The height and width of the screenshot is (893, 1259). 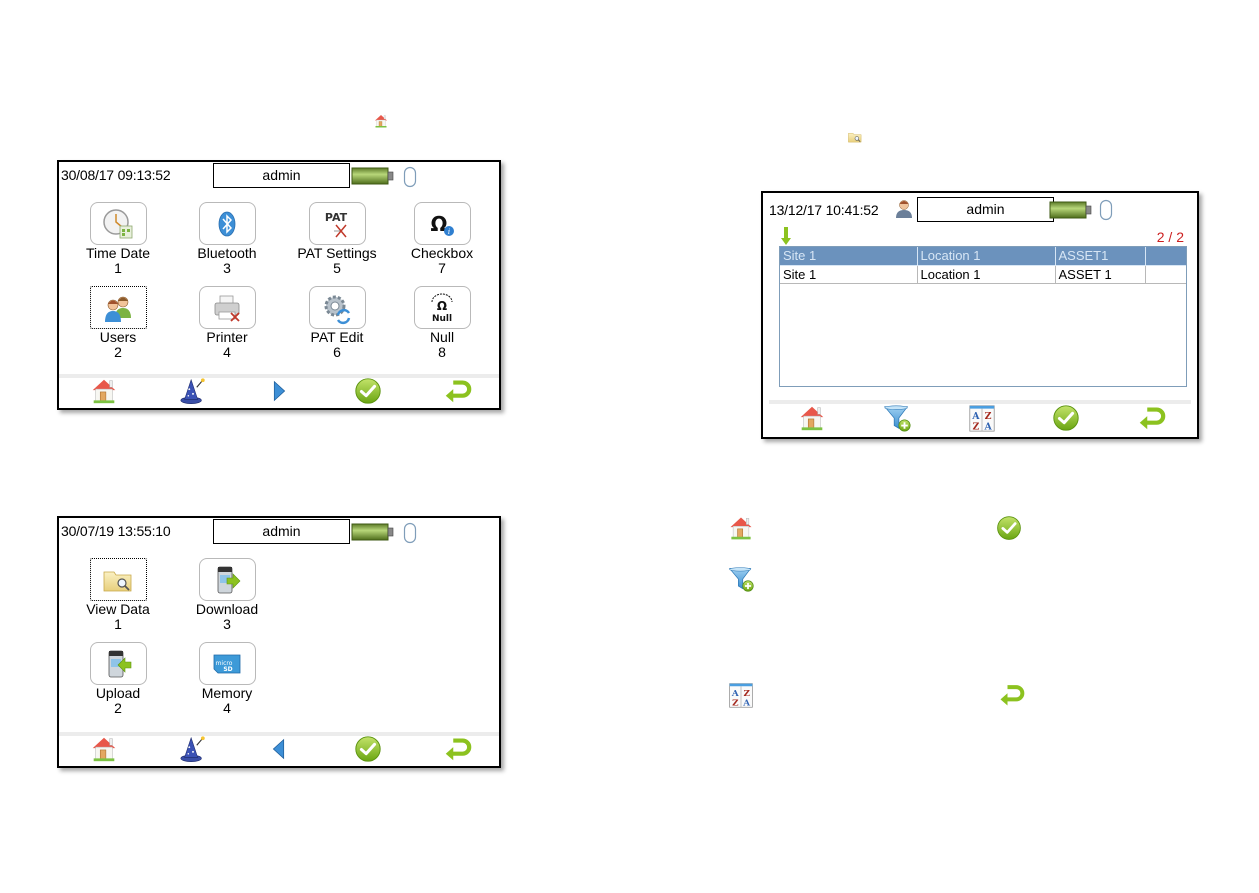 What do you see at coordinates (904, 208) in the screenshot?
I see `user-icon` at bounding box center [904, 208].